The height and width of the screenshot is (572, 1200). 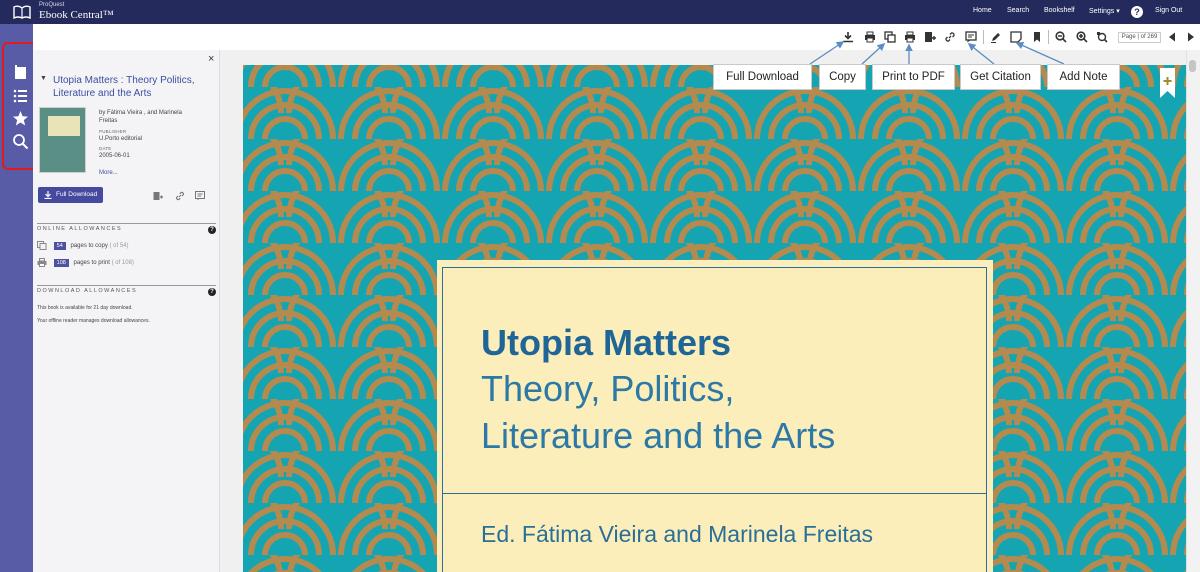 What do you see at coordinates (1061, 37) in the screenshot?
I see `zoom-out-icon` at bounding box center [1061, 37].